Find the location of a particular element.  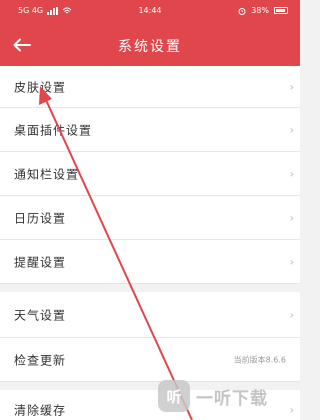

title-bar: 系统设置 is located at coordinates (150, 45).